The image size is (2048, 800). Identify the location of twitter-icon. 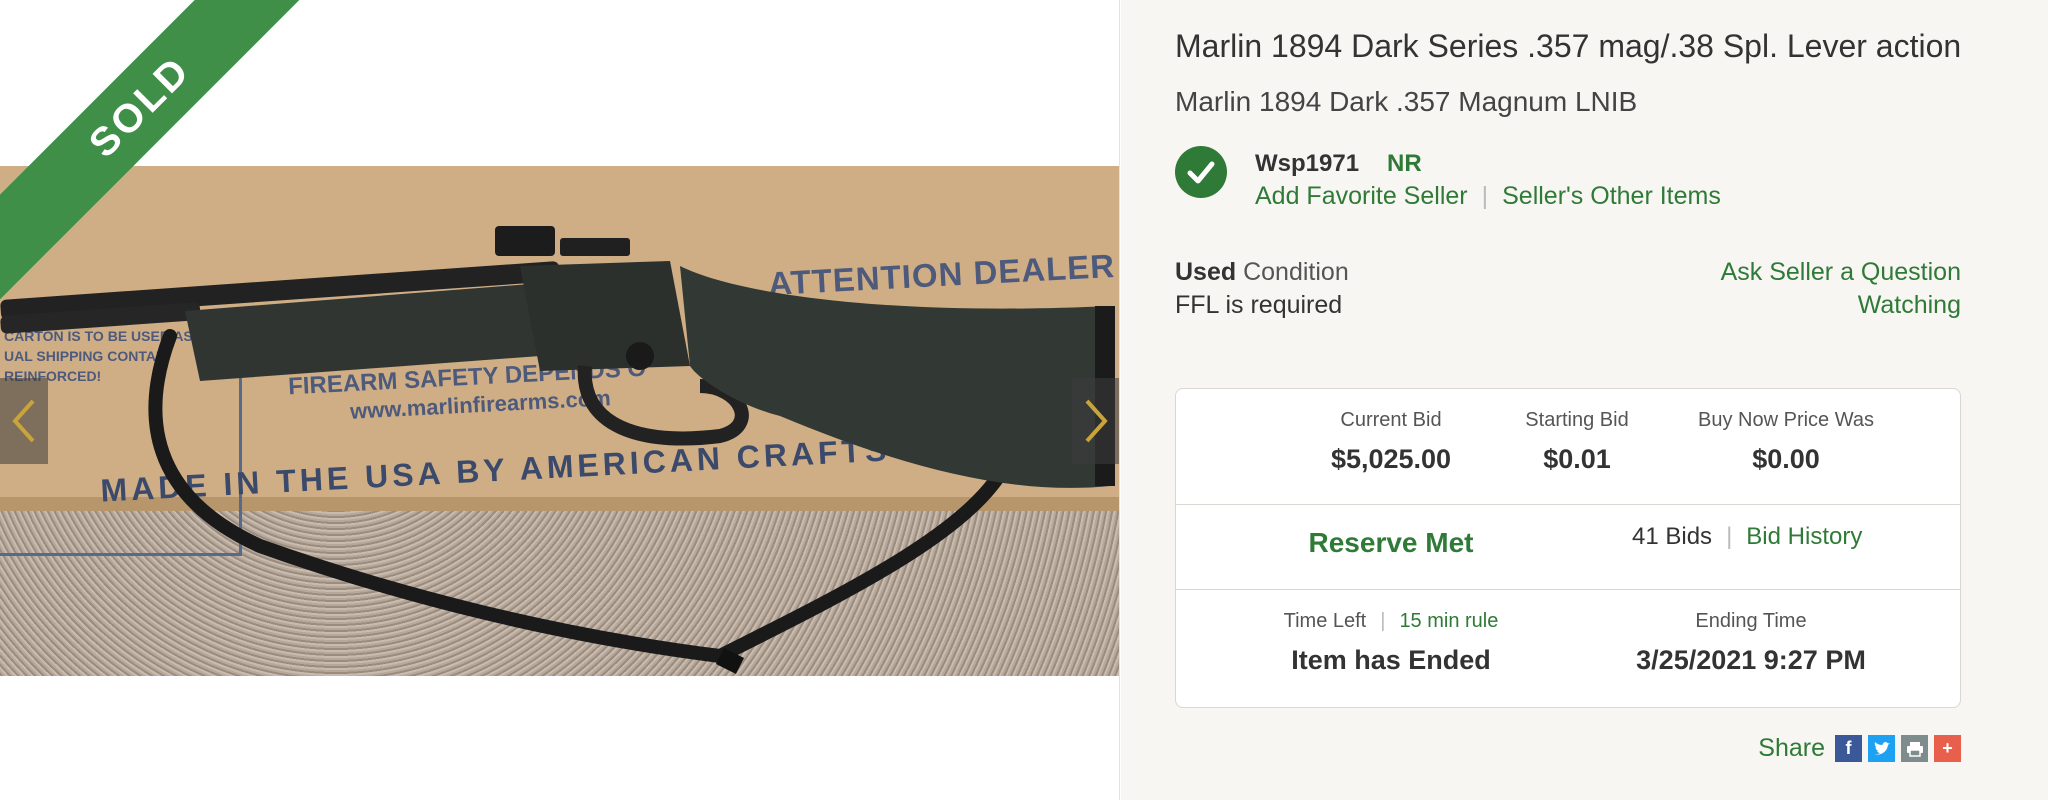
(1881, 748).